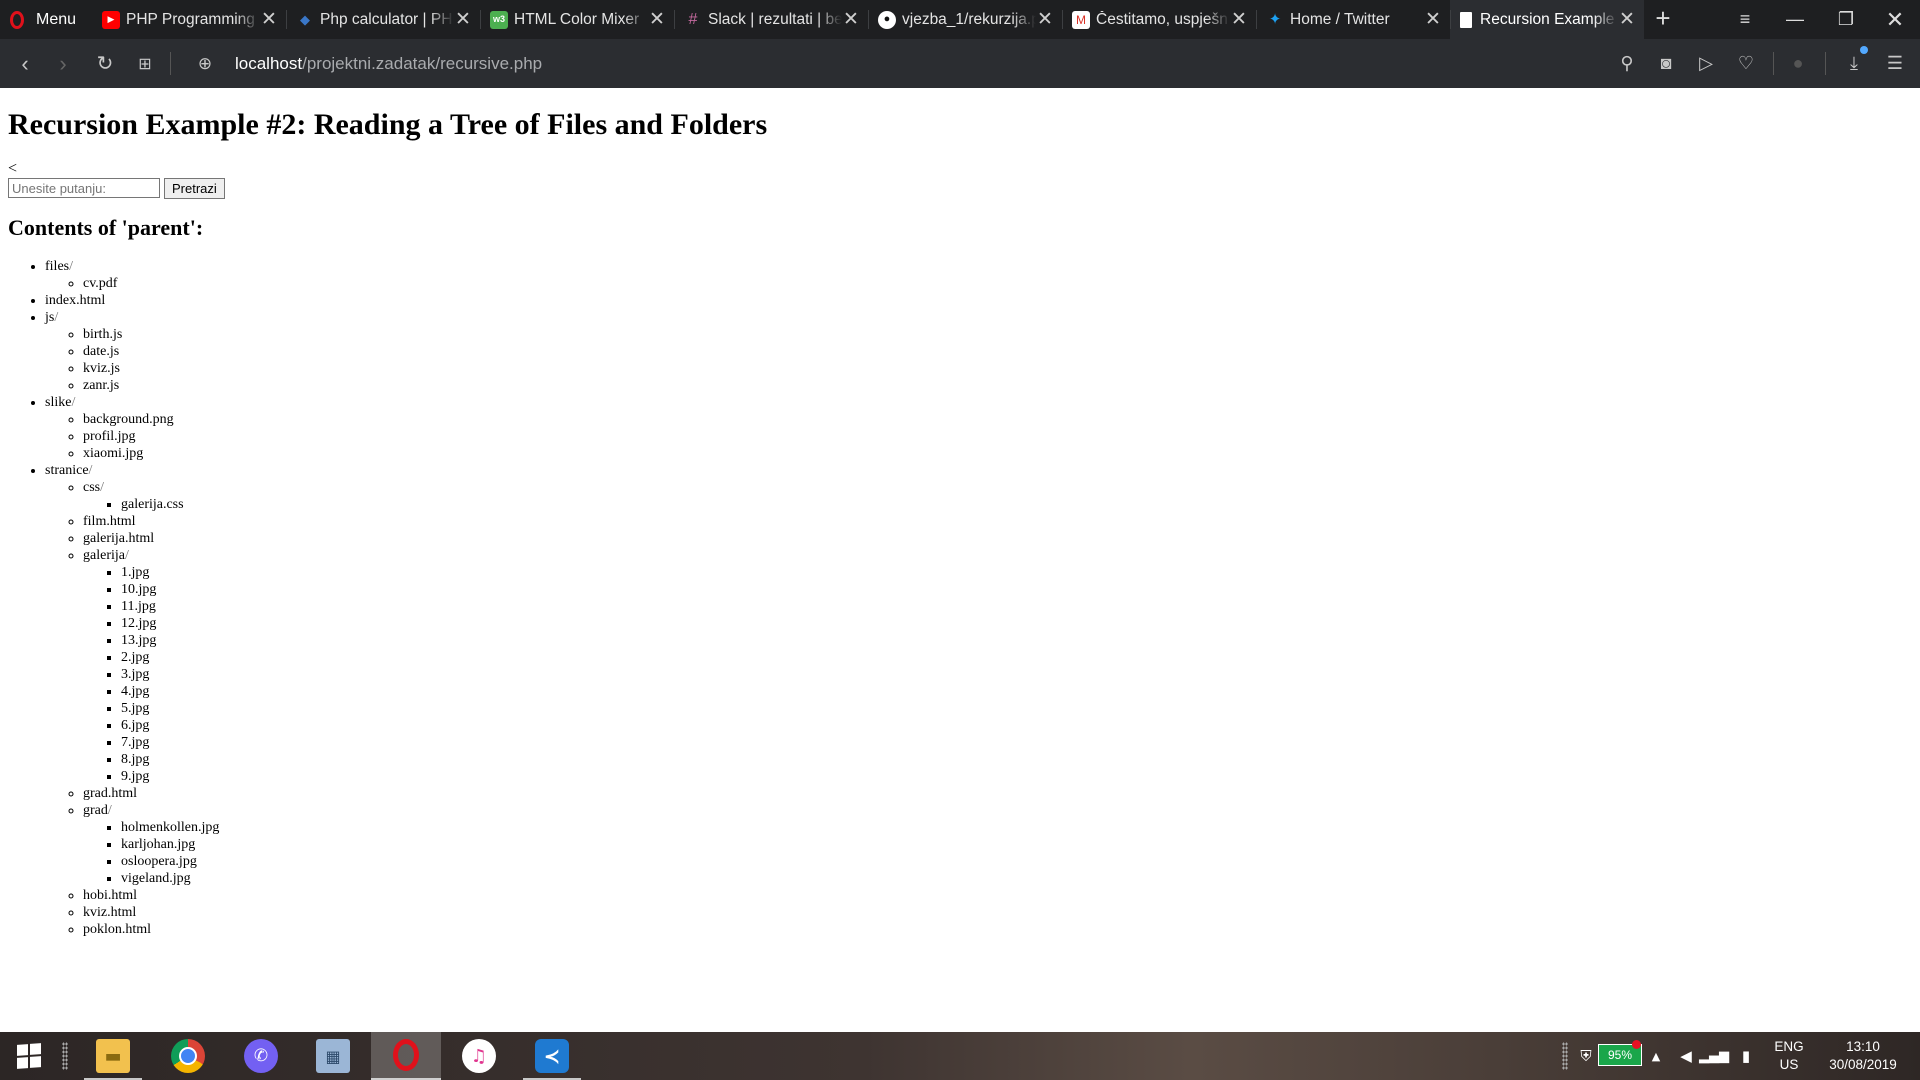 The width and height of the screenshot is (1920, 1080). Describe the element at coordinates (1798, 63) in the screenshot. I see `profile-icon: ●` at that location.